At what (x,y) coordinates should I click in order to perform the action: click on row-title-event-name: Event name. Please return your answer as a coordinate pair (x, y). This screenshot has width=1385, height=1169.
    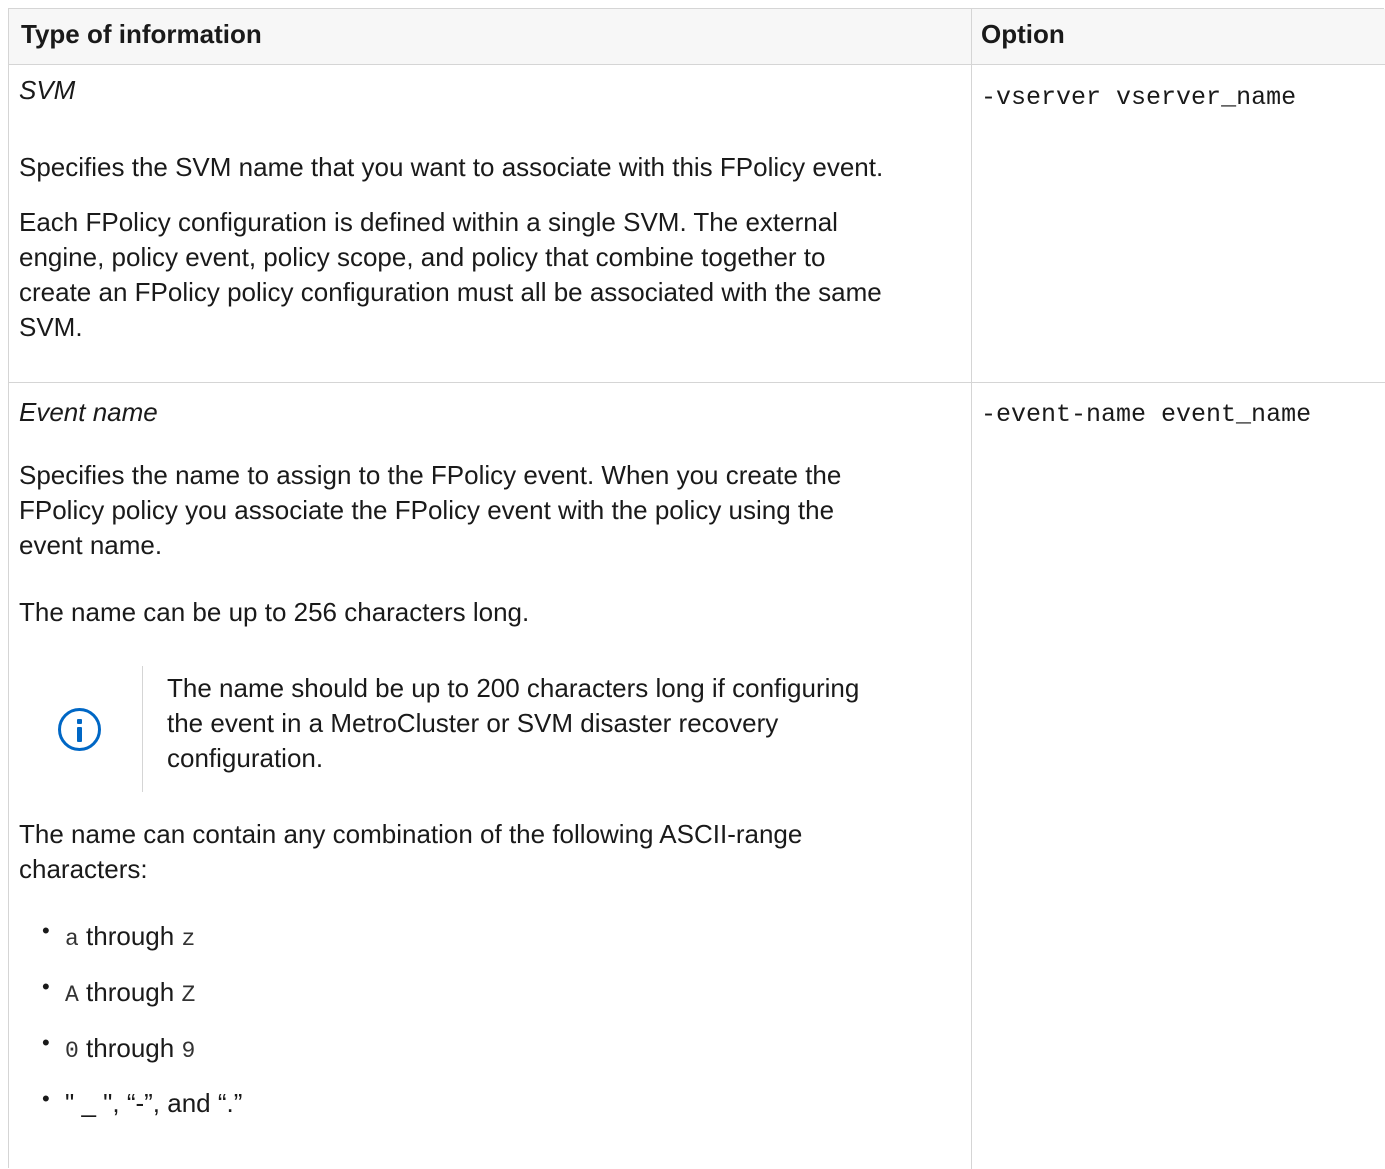
    Looking at the image, I should click on (88, 412).